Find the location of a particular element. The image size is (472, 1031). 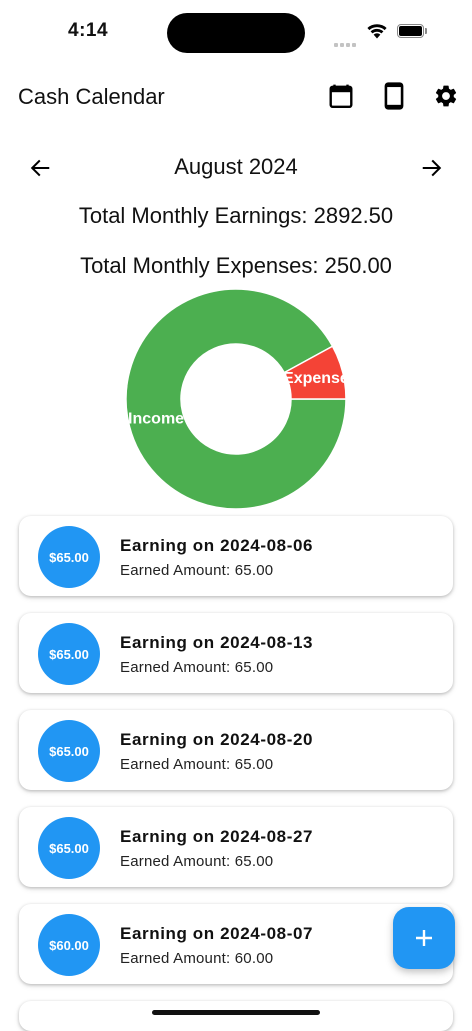

arrow-right-icon is located at coordinates (432, 168).